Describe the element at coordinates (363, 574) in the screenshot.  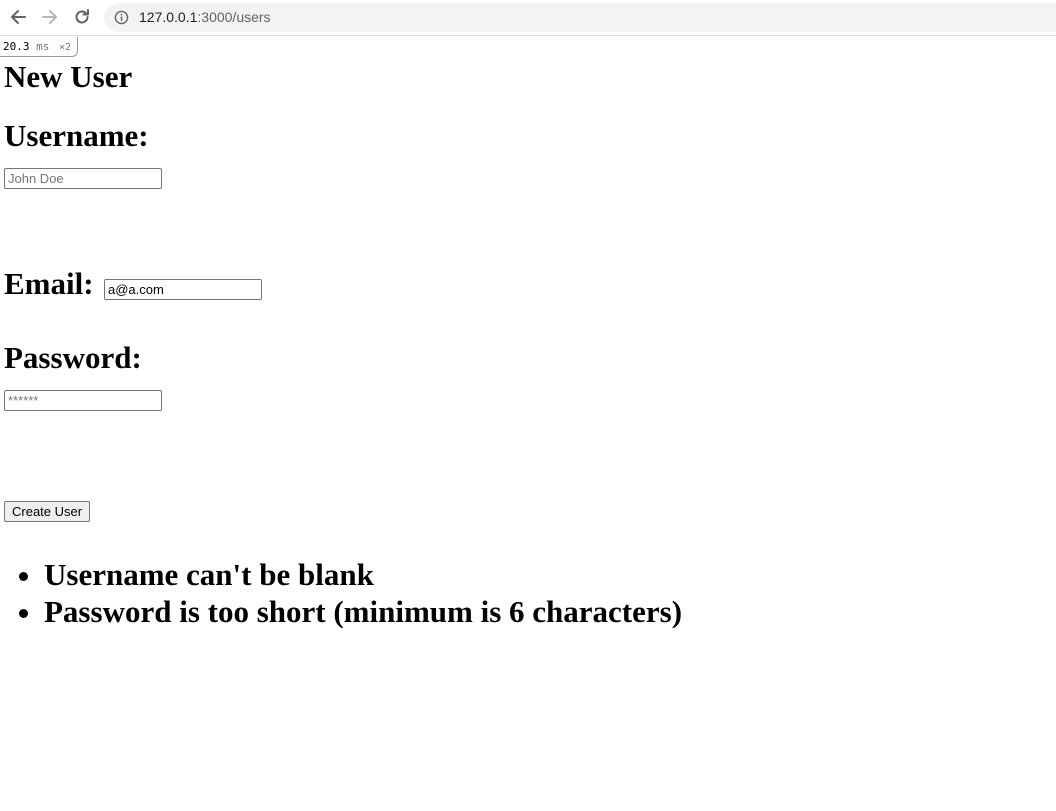
I see `error-message: Username can't be blank` at that location.